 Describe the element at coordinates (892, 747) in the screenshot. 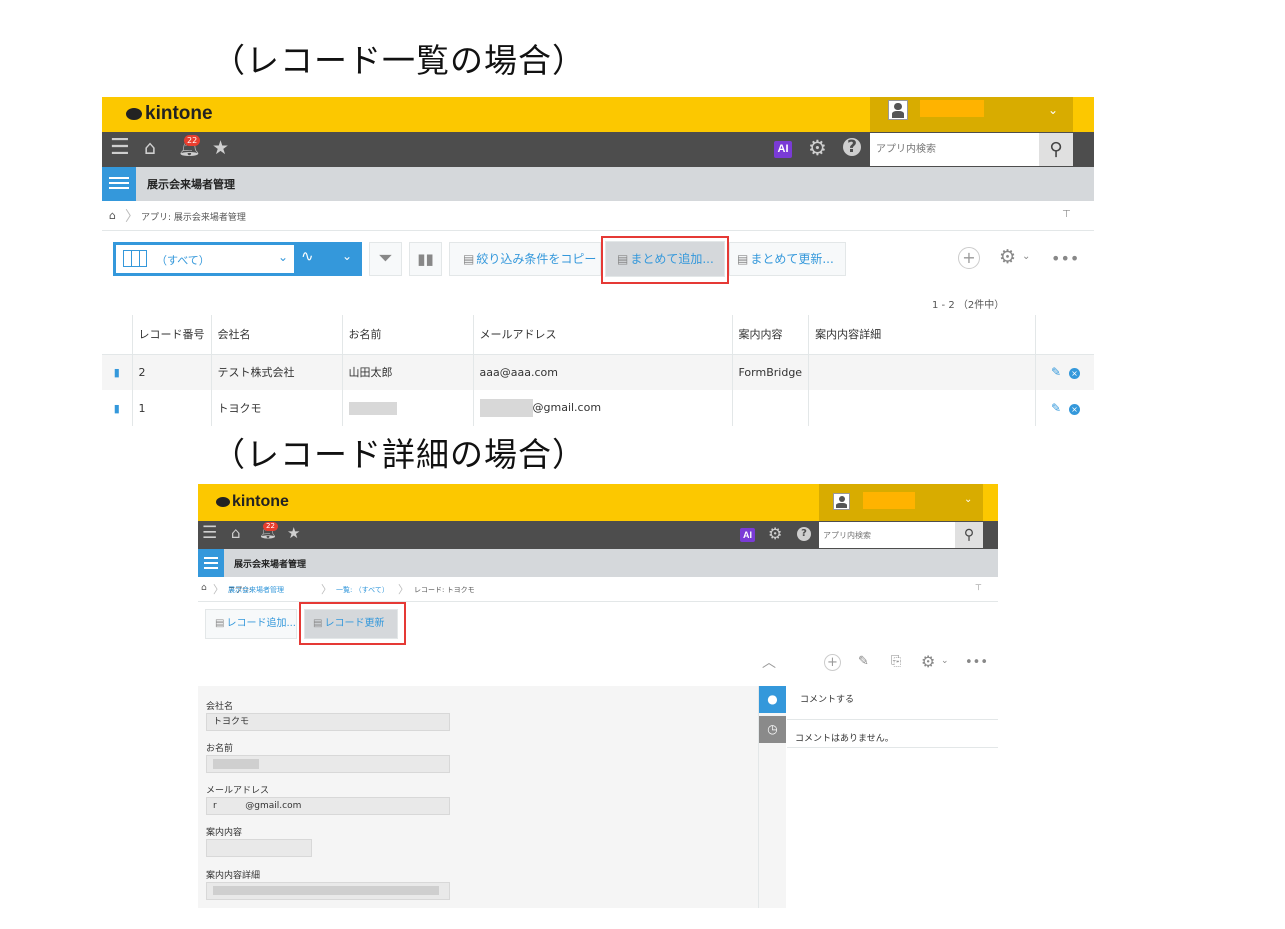

I see `divider` at that location.